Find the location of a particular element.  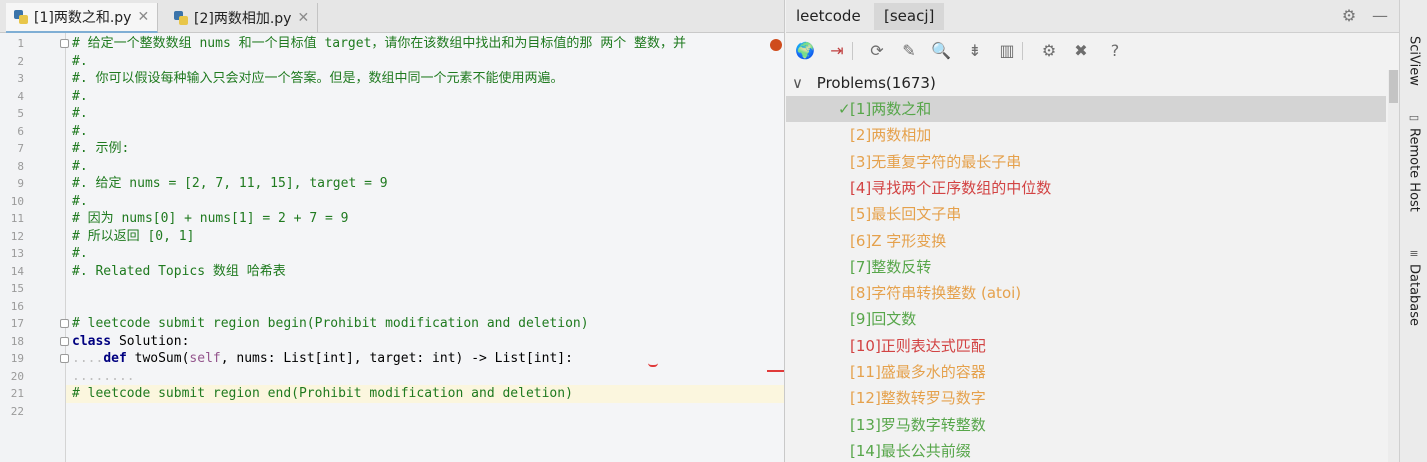

minimize-icon: — is located at coordinates (1380, 16).